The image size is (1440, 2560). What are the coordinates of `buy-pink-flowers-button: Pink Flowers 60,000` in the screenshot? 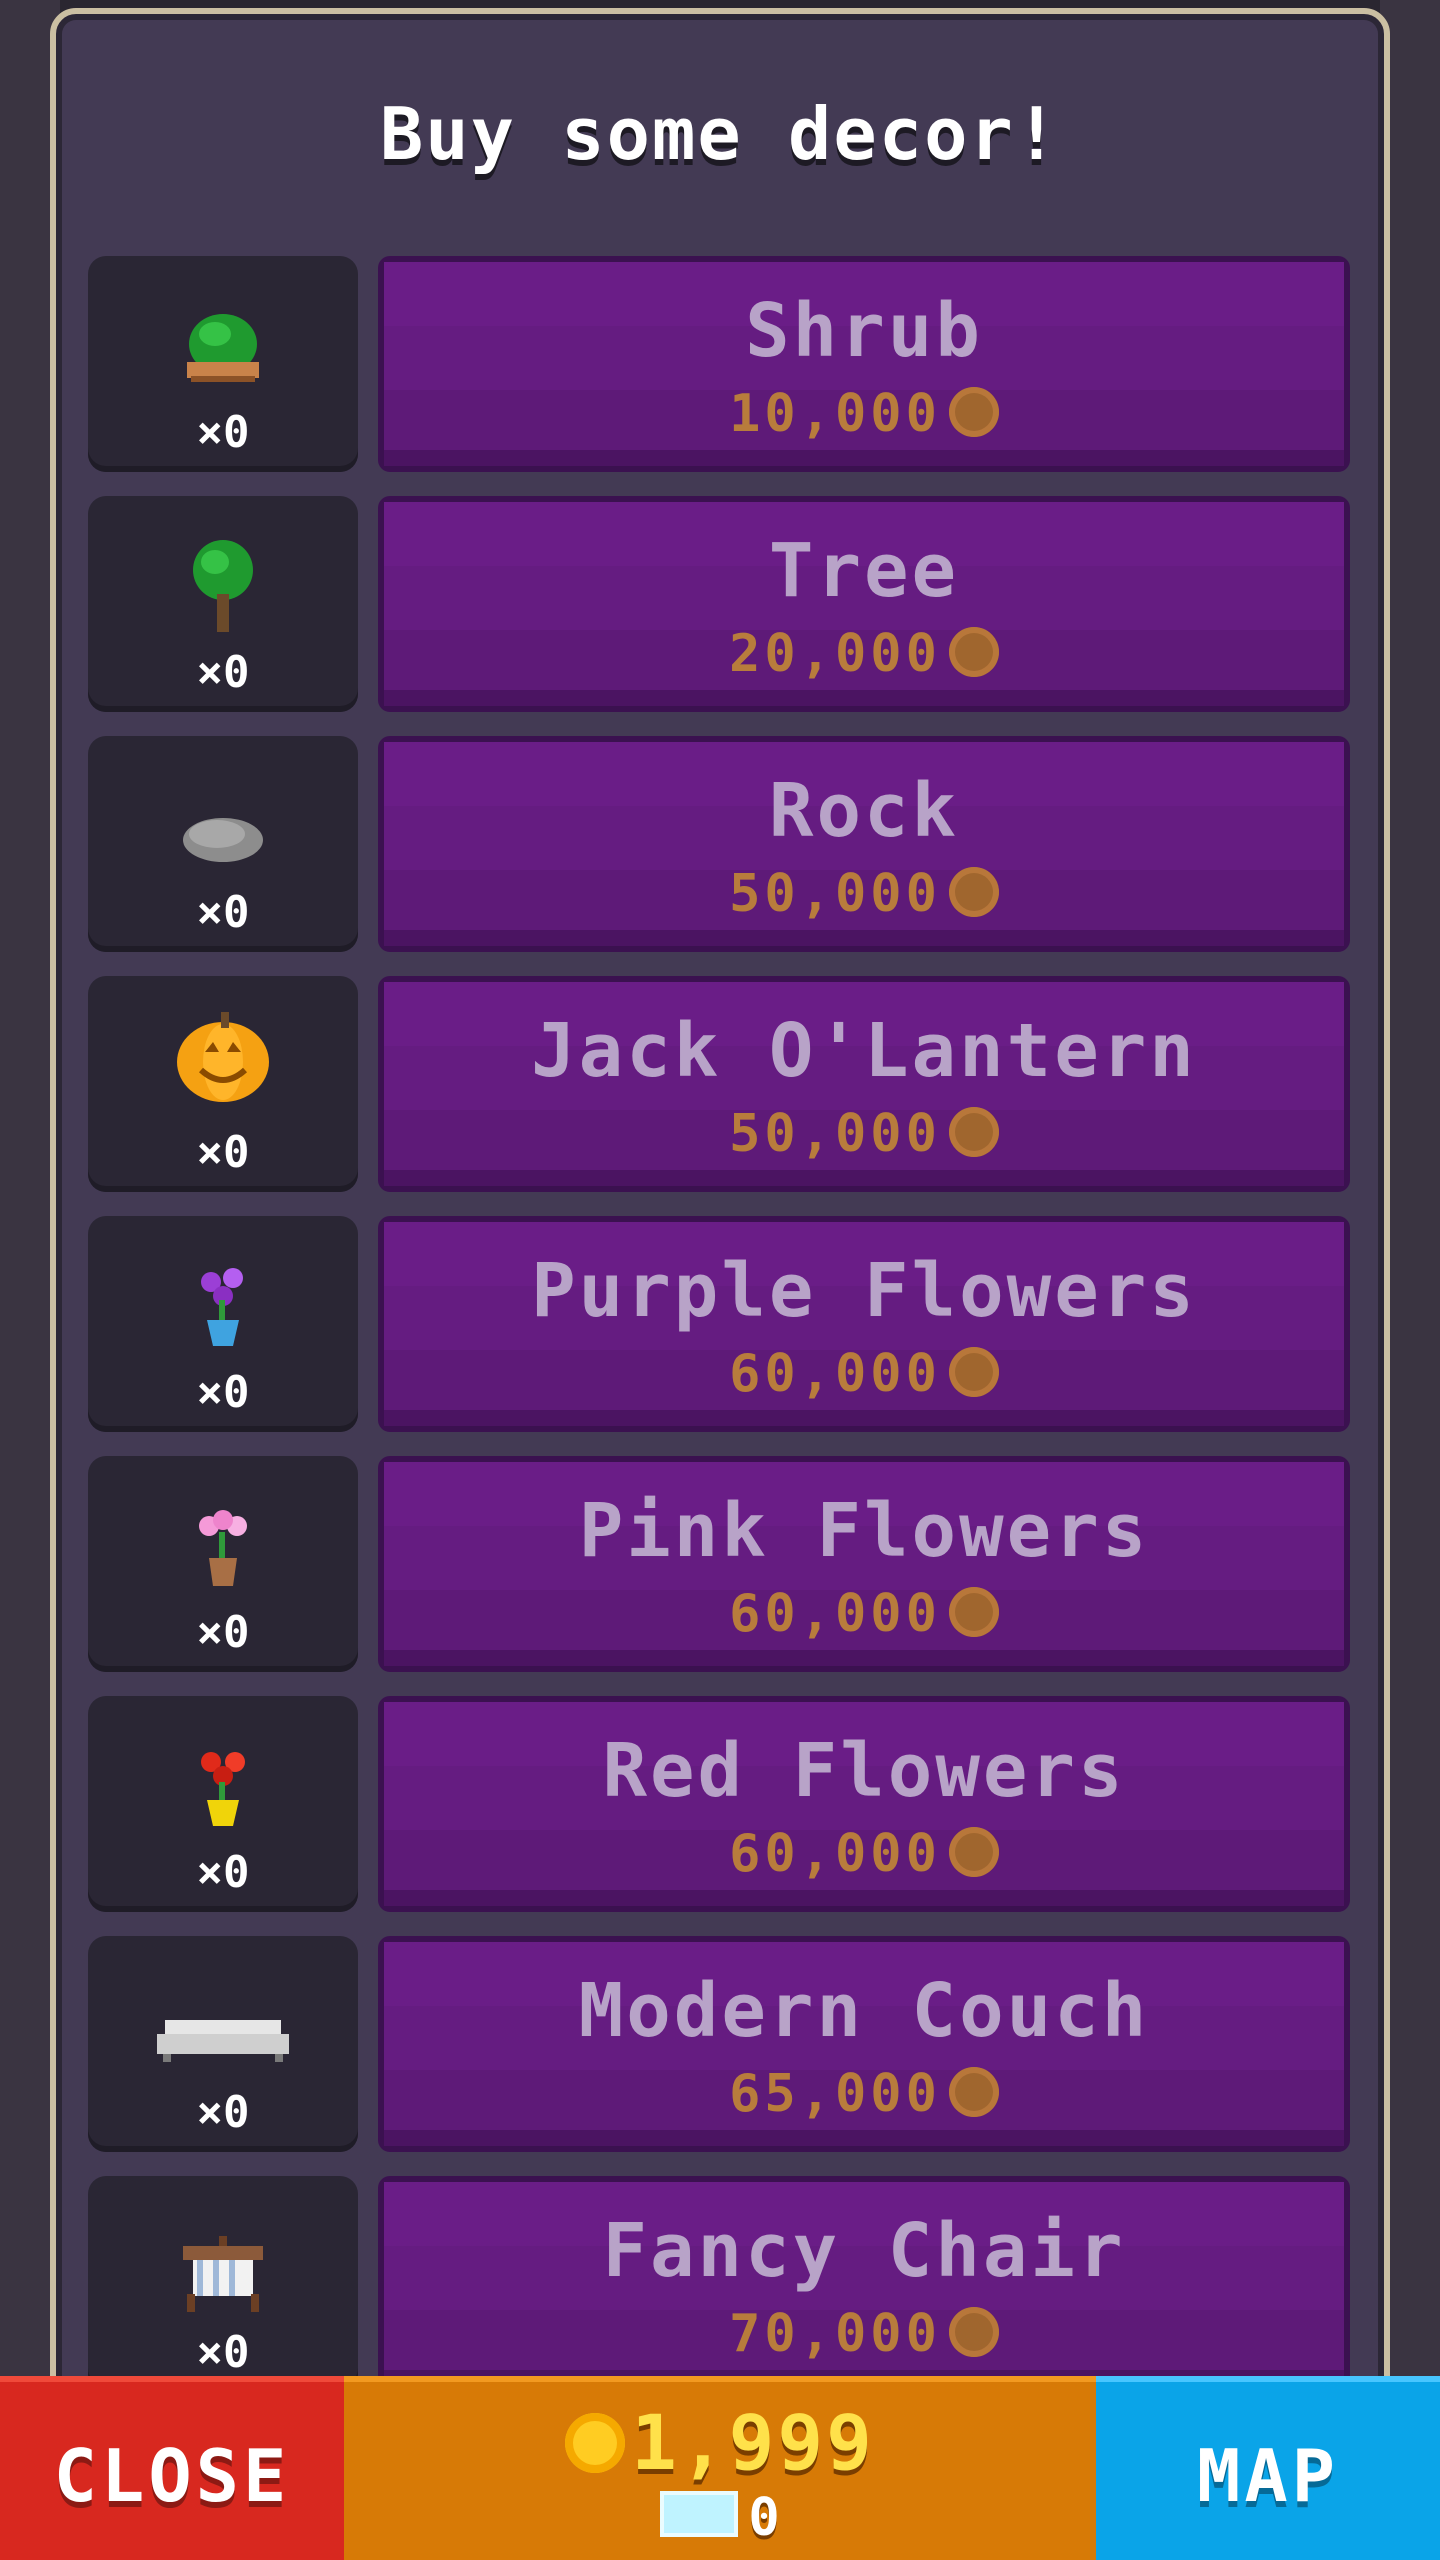 It's located at (864, 1564).